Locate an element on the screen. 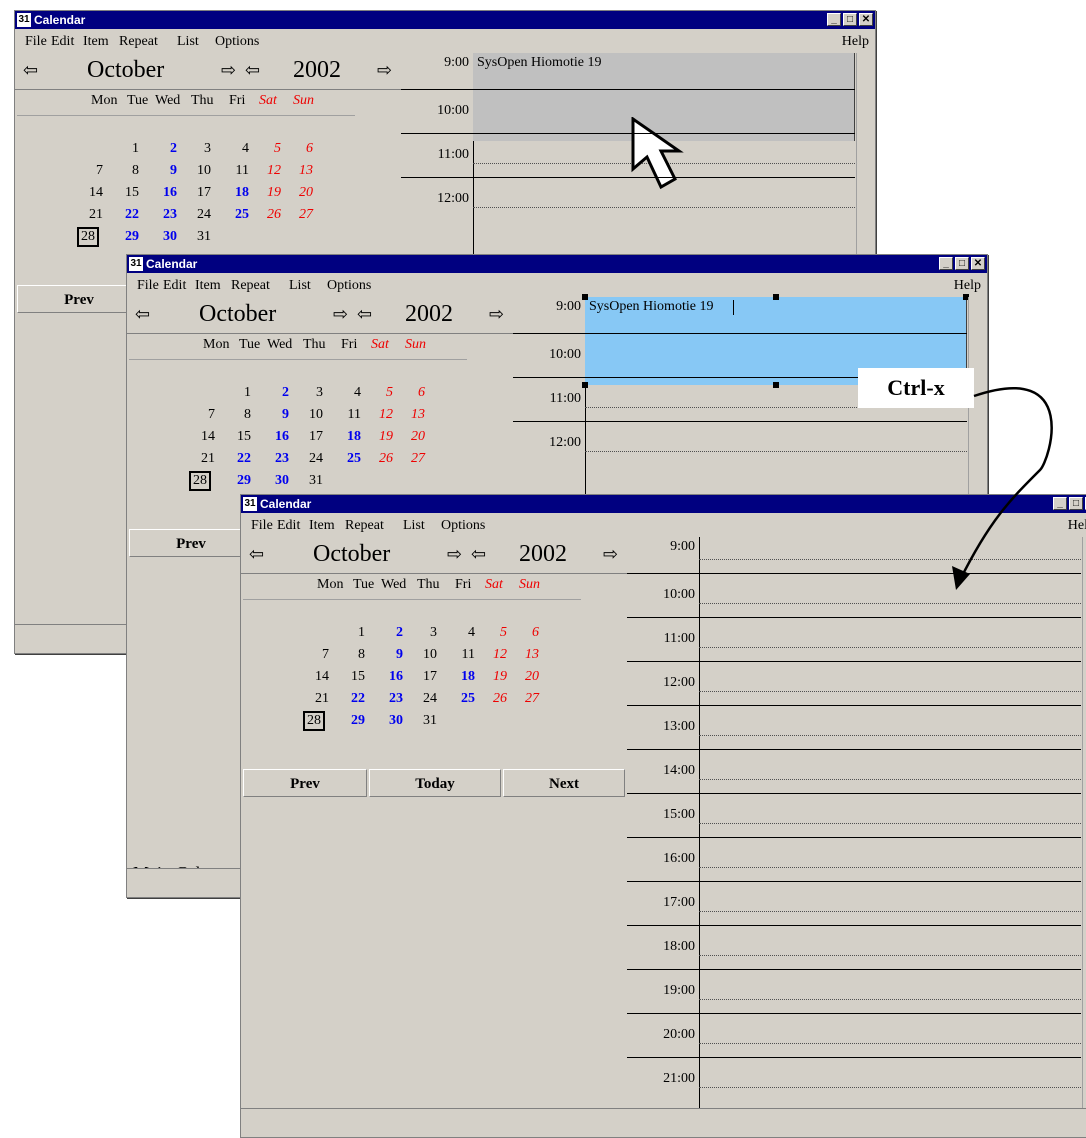 Image resolution: width=1086 pixels, height=1138 pixels. calendar-day: 13 is located at coordinates (300, 171).